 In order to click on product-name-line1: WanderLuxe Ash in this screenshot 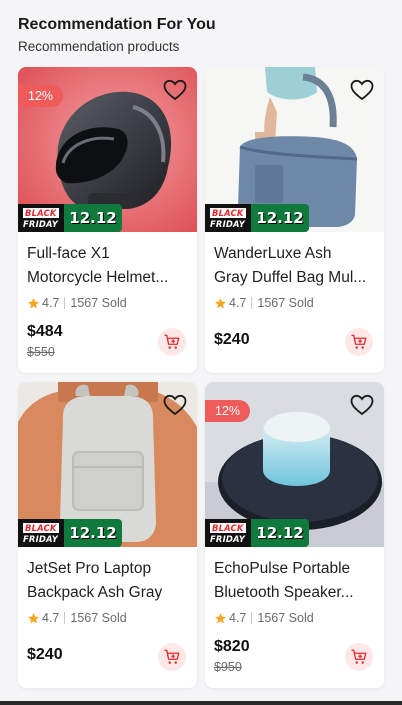, I will do `click(273, 253)`.